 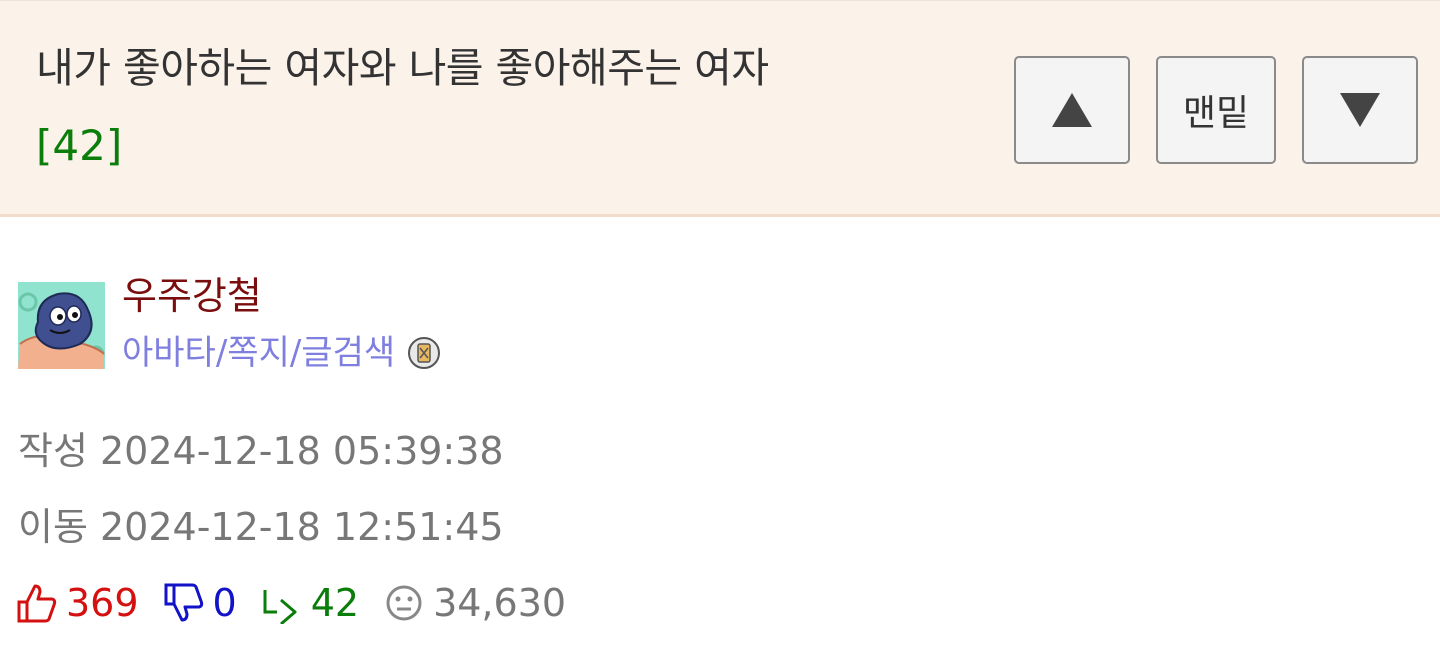 I want to click on thumbs-down-icon, so click(x=184, y=603).